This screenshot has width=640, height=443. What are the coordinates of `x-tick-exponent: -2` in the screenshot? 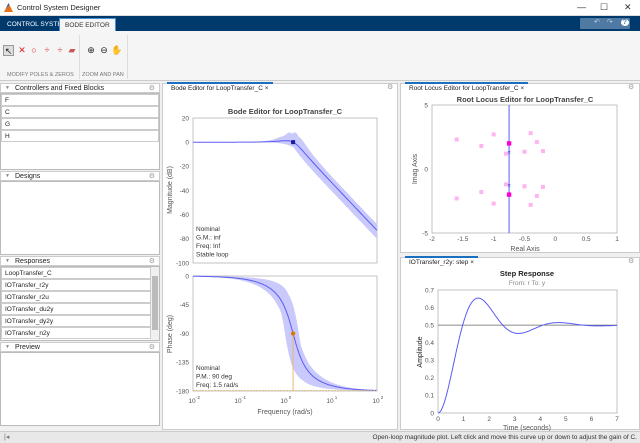 It's located at (198, 397).